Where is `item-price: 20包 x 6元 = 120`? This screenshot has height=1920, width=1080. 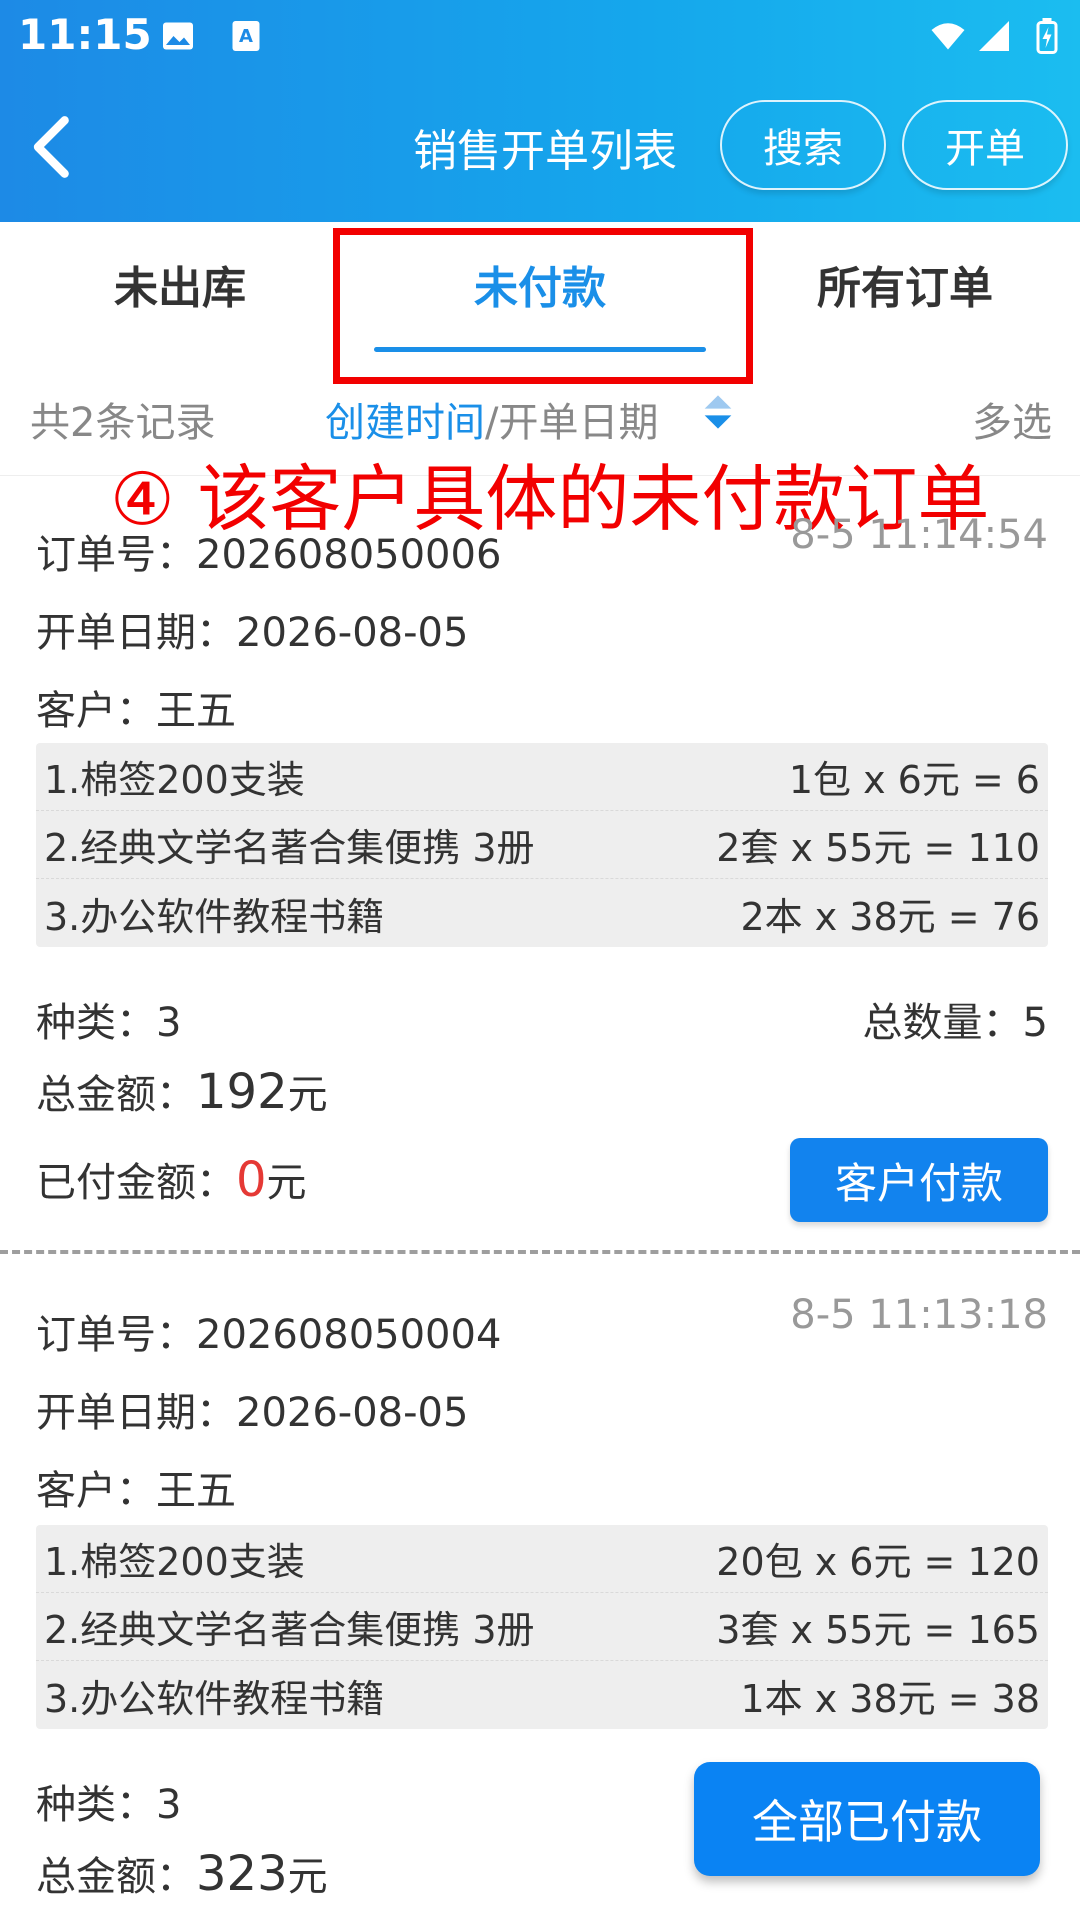
item-price: 20包 x 6元 = 120 is located at coordinates (878, 1562).